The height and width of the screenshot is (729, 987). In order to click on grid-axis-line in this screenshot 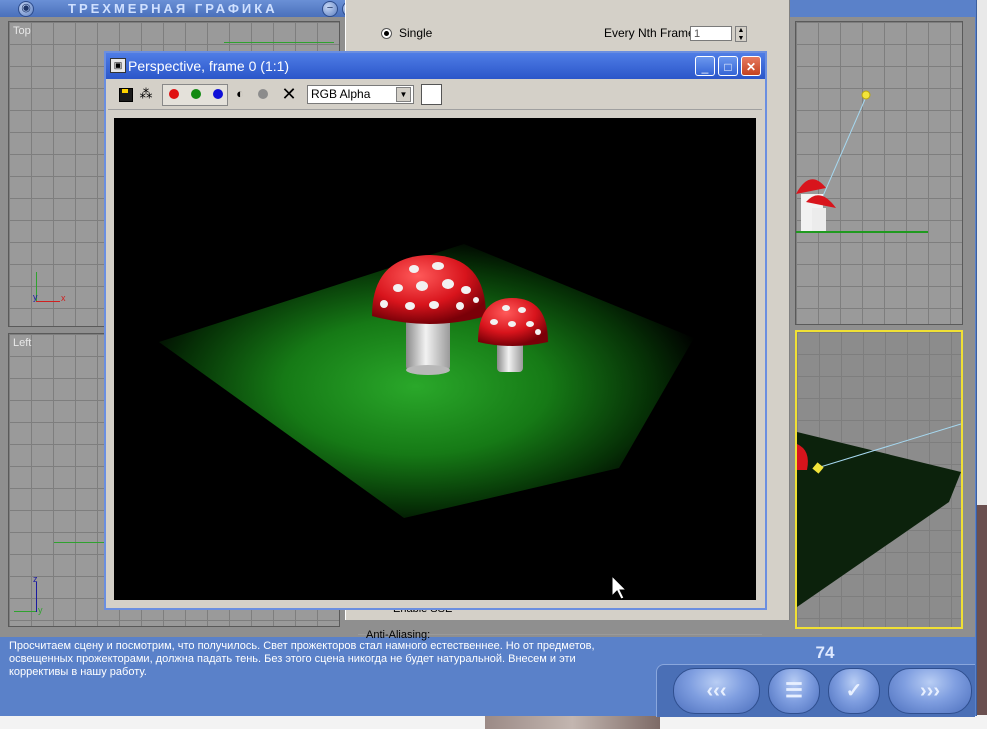, I will do `click(279, 42)`.